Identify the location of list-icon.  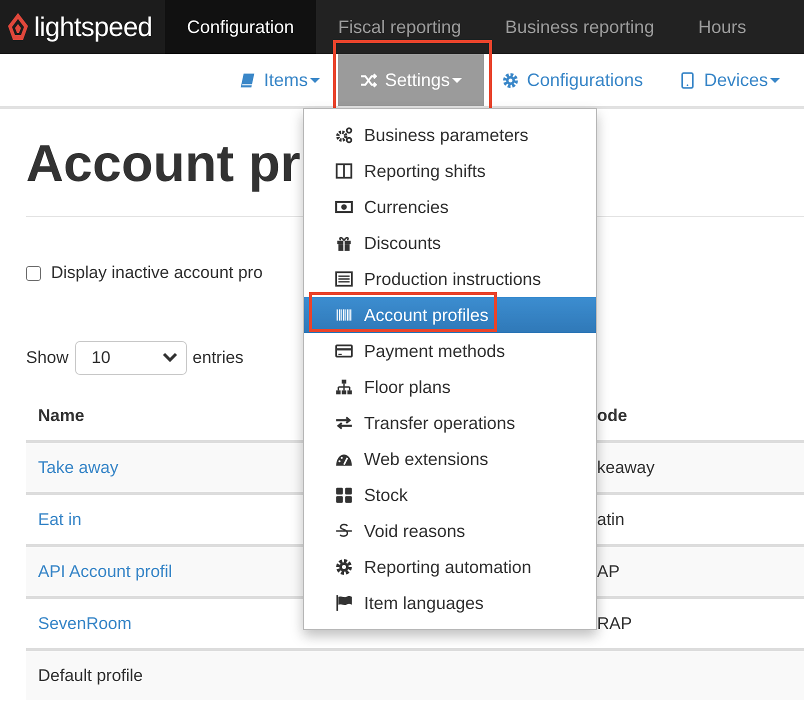
(344, 279).